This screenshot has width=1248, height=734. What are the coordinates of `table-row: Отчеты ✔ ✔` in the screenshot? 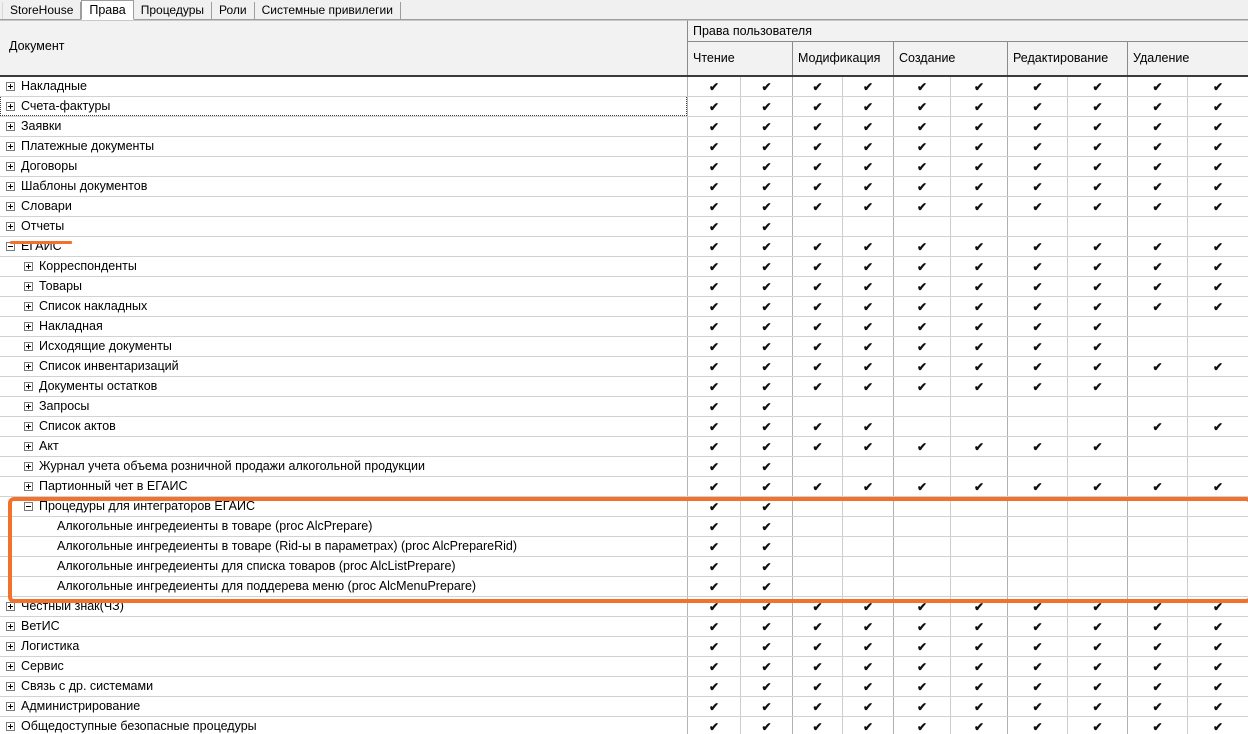 It's located at (624, 227).